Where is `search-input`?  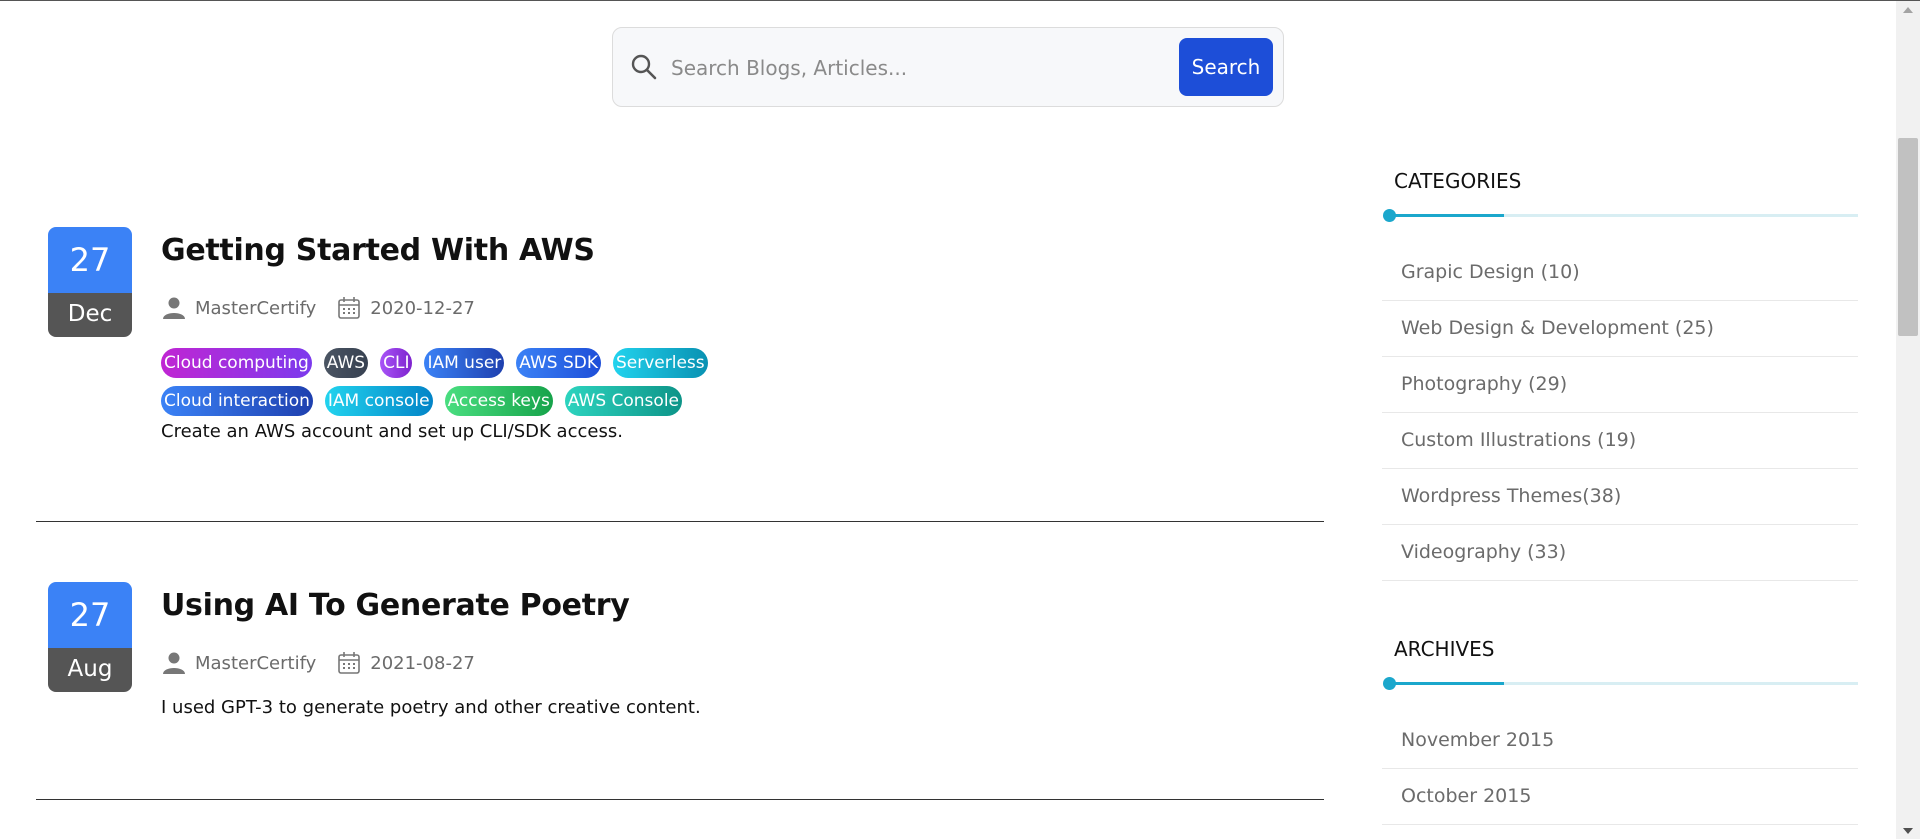
search-input is located at coordinates (941, 68).